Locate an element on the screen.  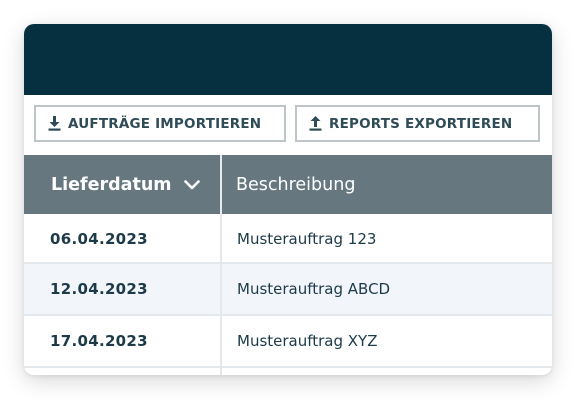
delivery-date-cell: 12.04.2023 is located at coordinates (99, 289).